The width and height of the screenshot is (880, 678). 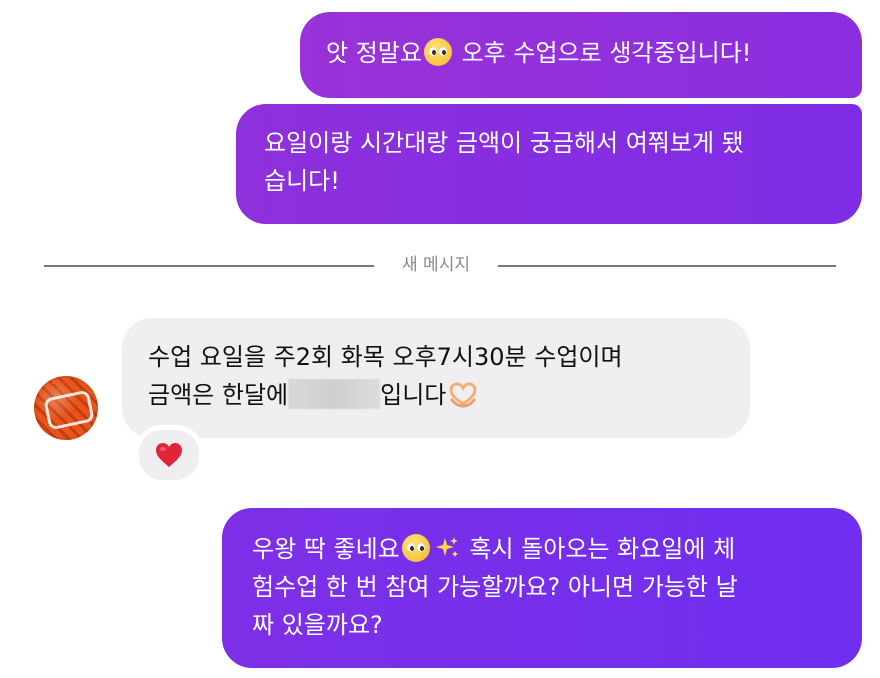 I want to click on red-heart-icon, so click(x=169, y=455).